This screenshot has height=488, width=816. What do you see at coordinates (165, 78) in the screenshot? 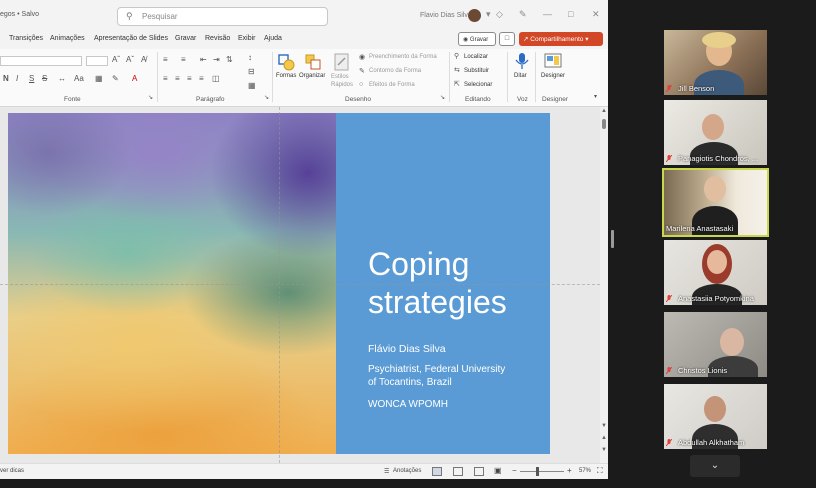
I see `align-left-icon: ≡` at bounding box center [165, 78].